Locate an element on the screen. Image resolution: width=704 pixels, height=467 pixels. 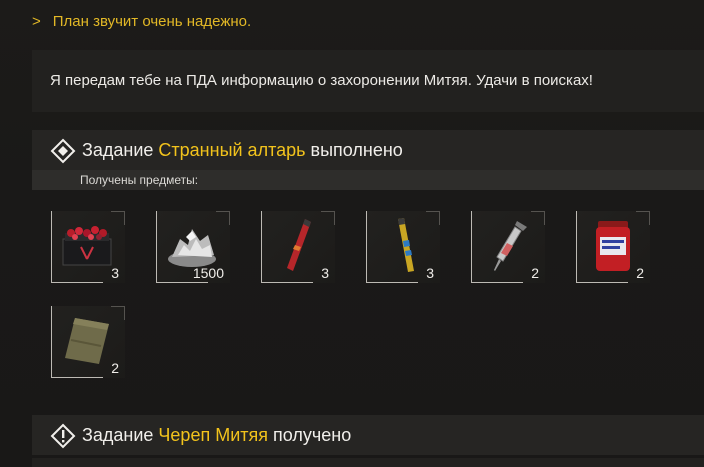
reply-text: План звучит очень надежно. is located at coordinates (152, 21).